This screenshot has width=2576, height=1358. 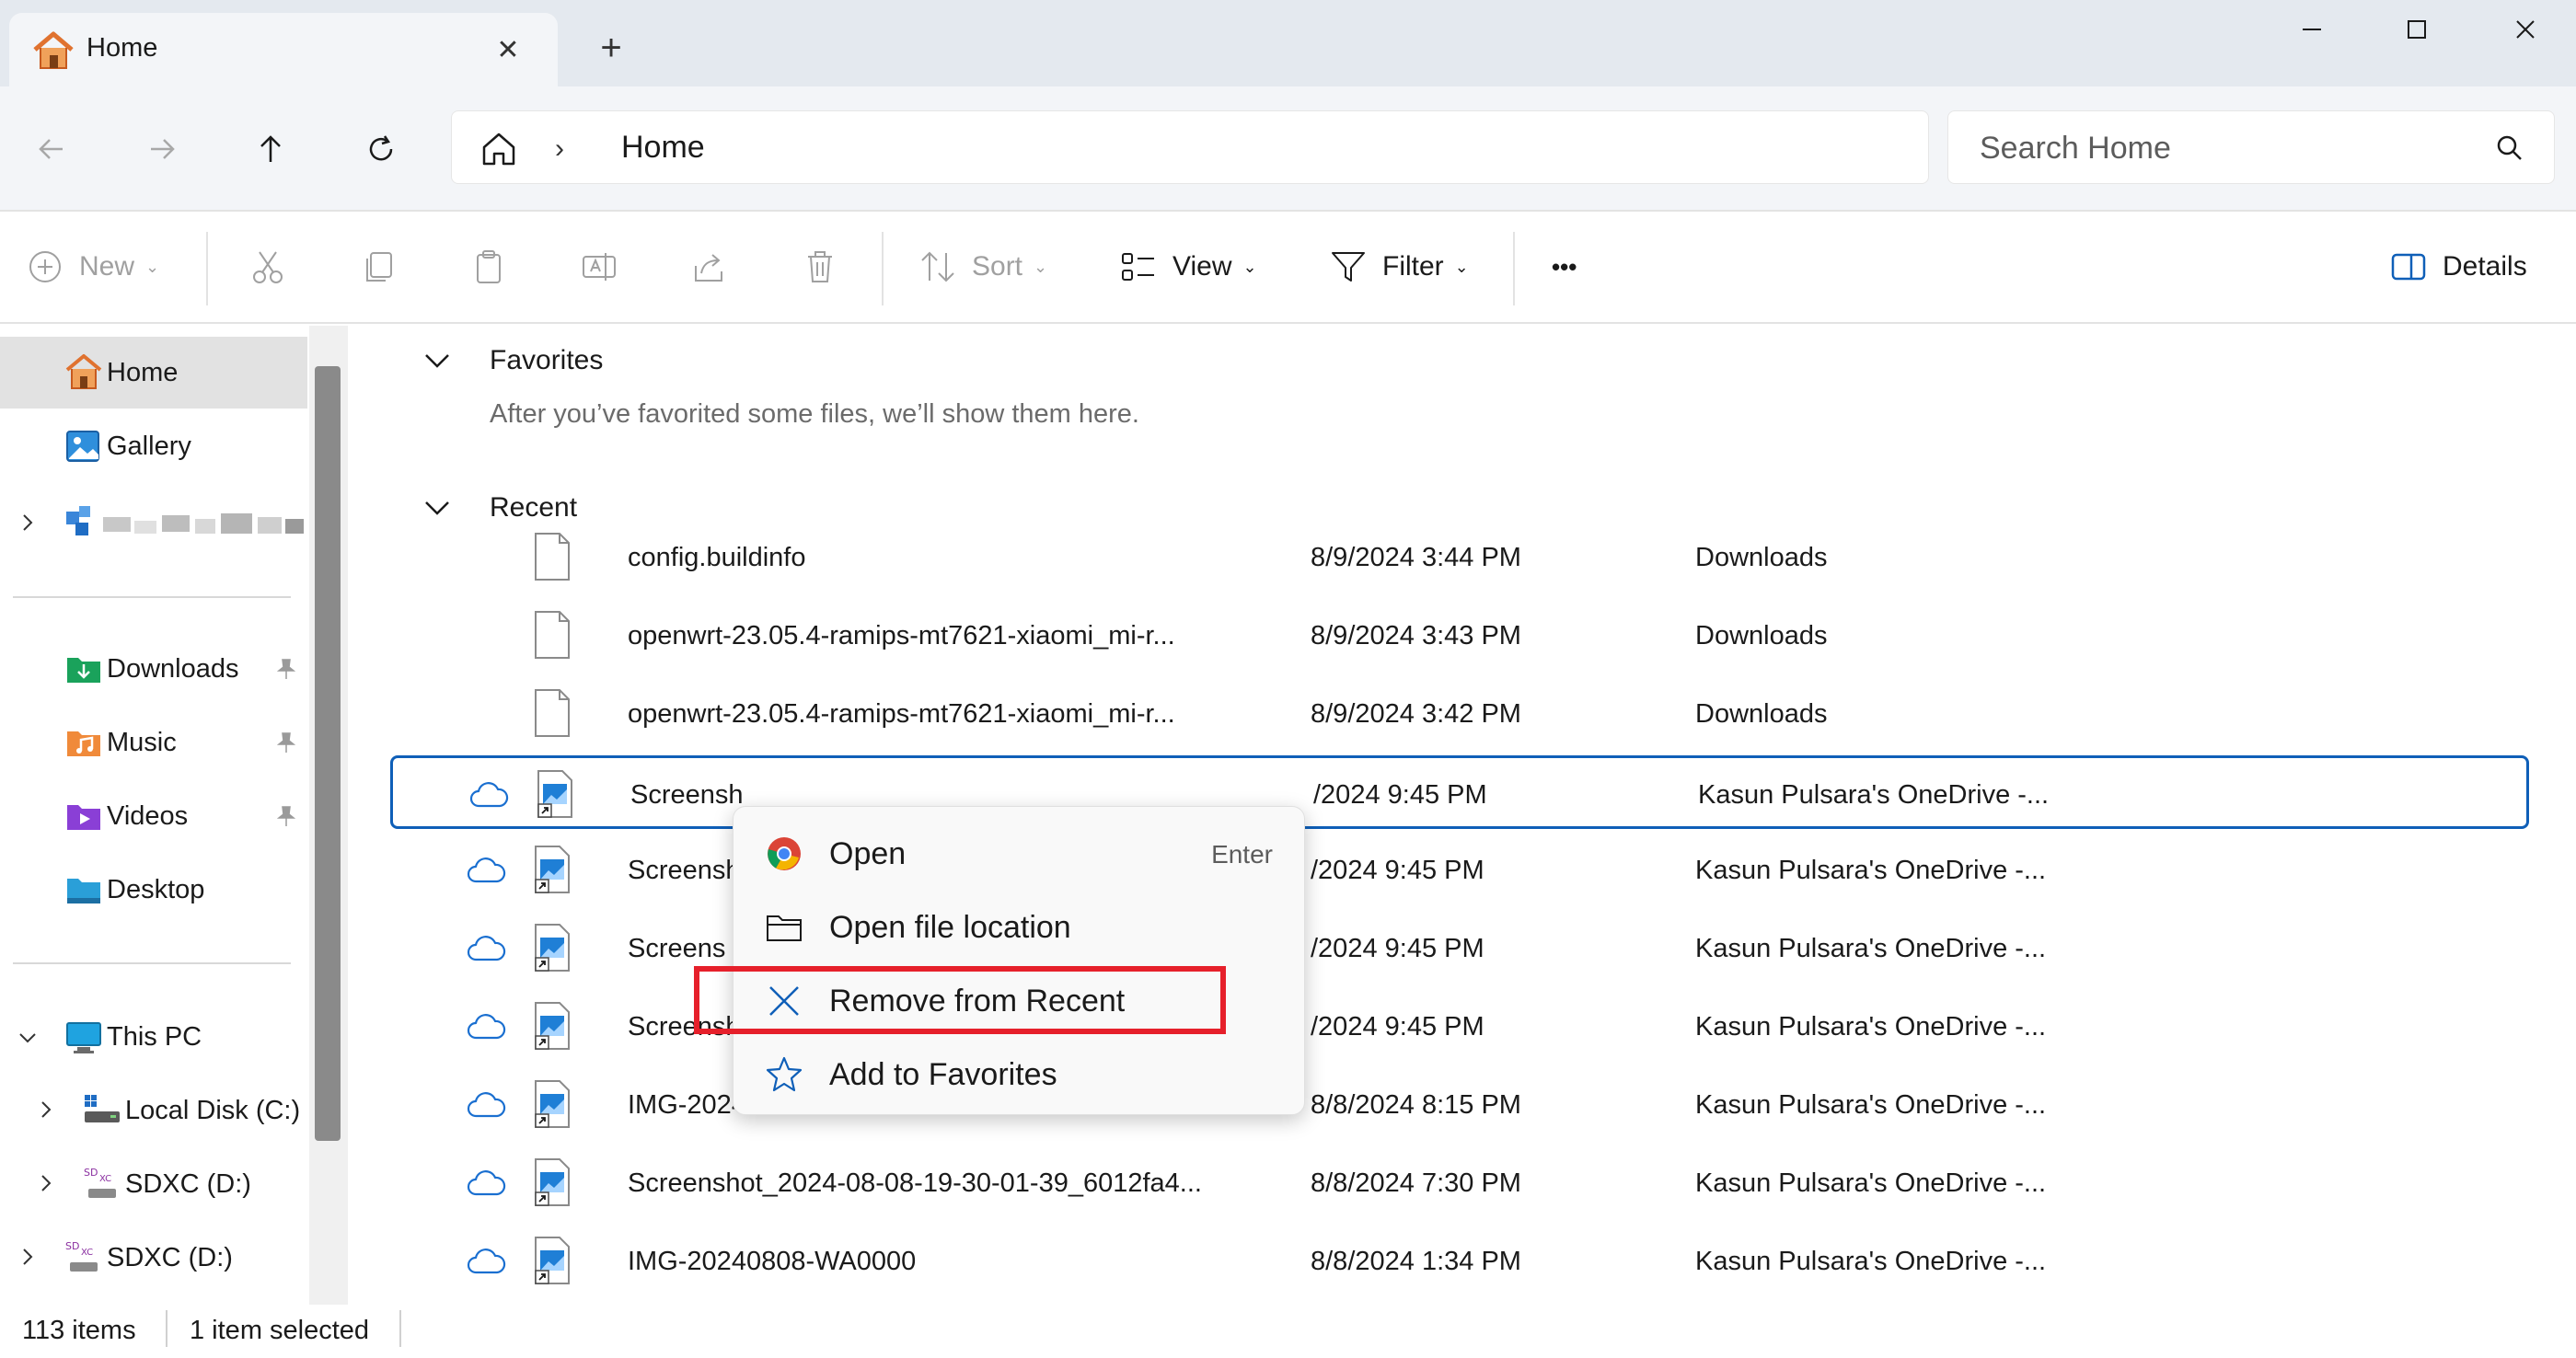 What do you see at coordinates (663, 148) in the screenshot?
I see `breadcrumb-home: Home` at bounding box center [663, 148].